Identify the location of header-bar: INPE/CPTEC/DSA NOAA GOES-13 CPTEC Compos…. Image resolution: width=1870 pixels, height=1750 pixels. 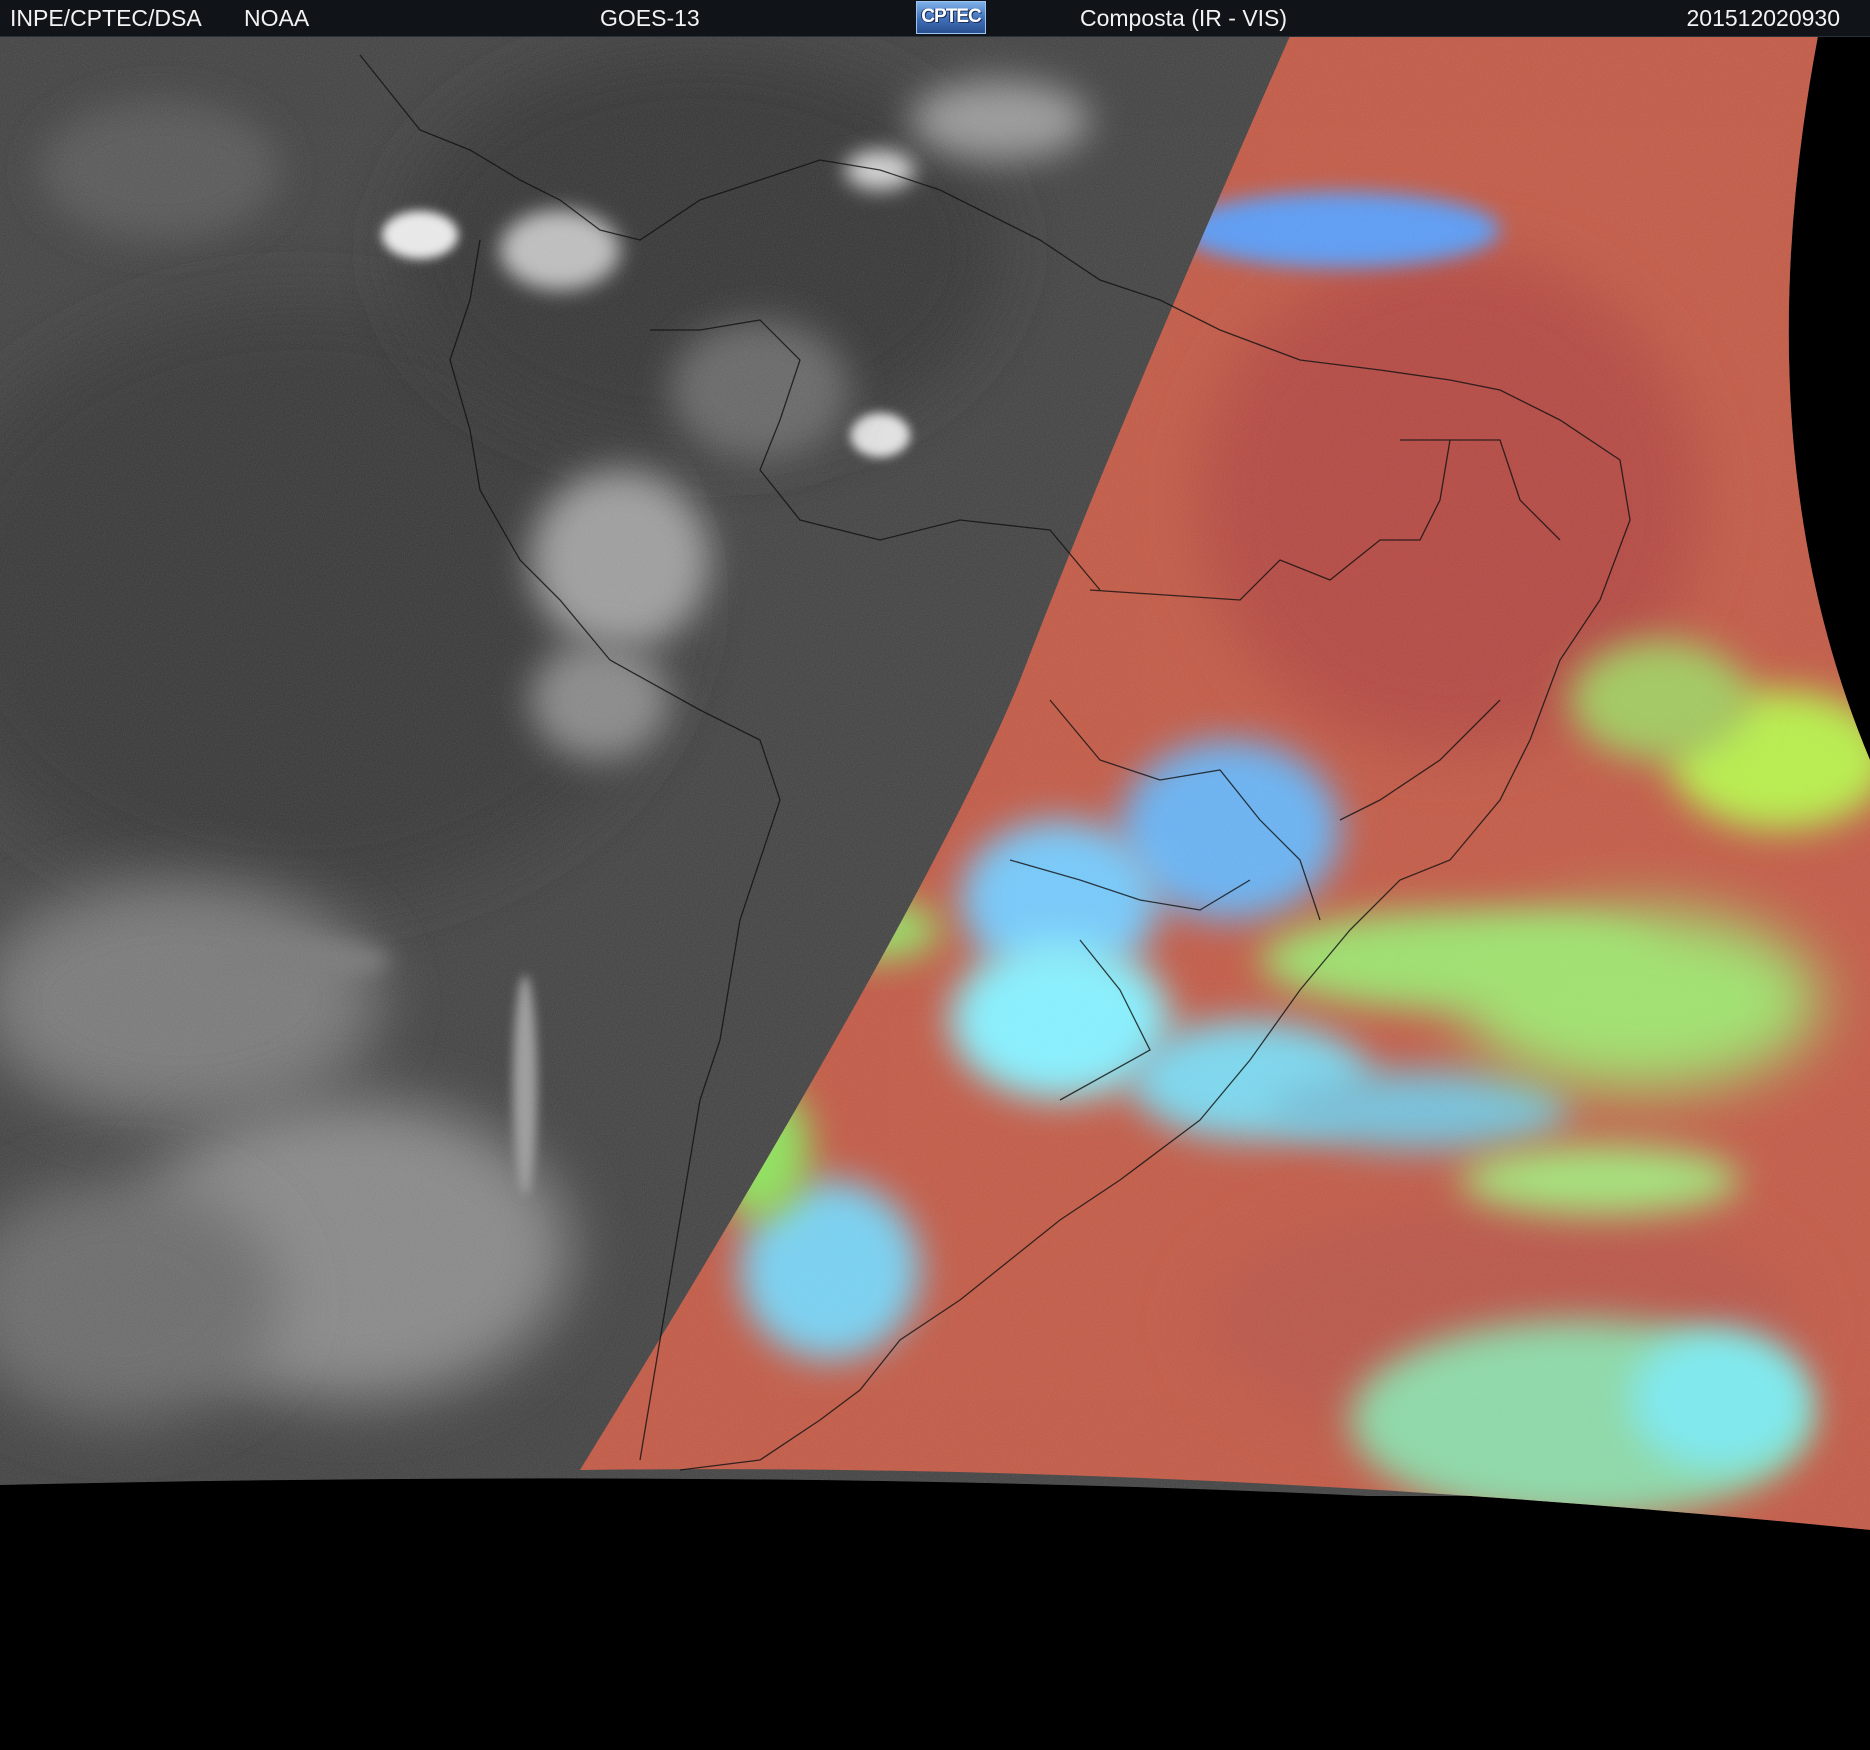
(935, 18).